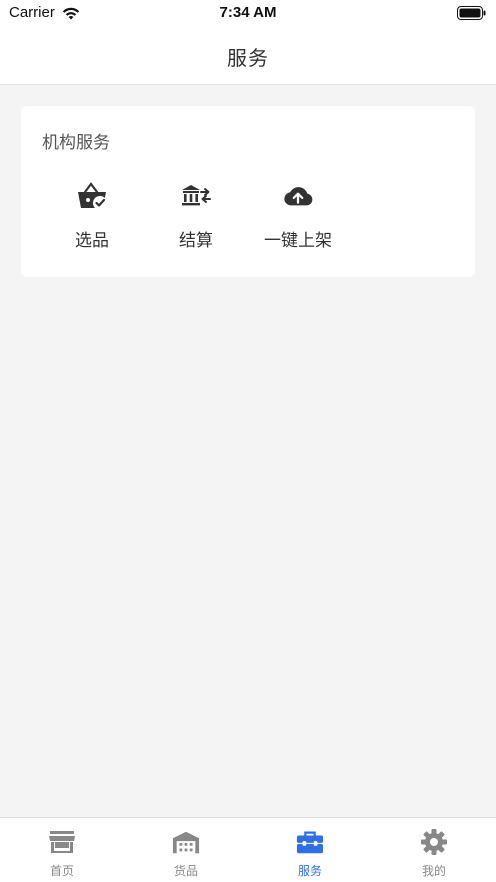  I want to click on tab-goods: 货品, so click(186, 850).